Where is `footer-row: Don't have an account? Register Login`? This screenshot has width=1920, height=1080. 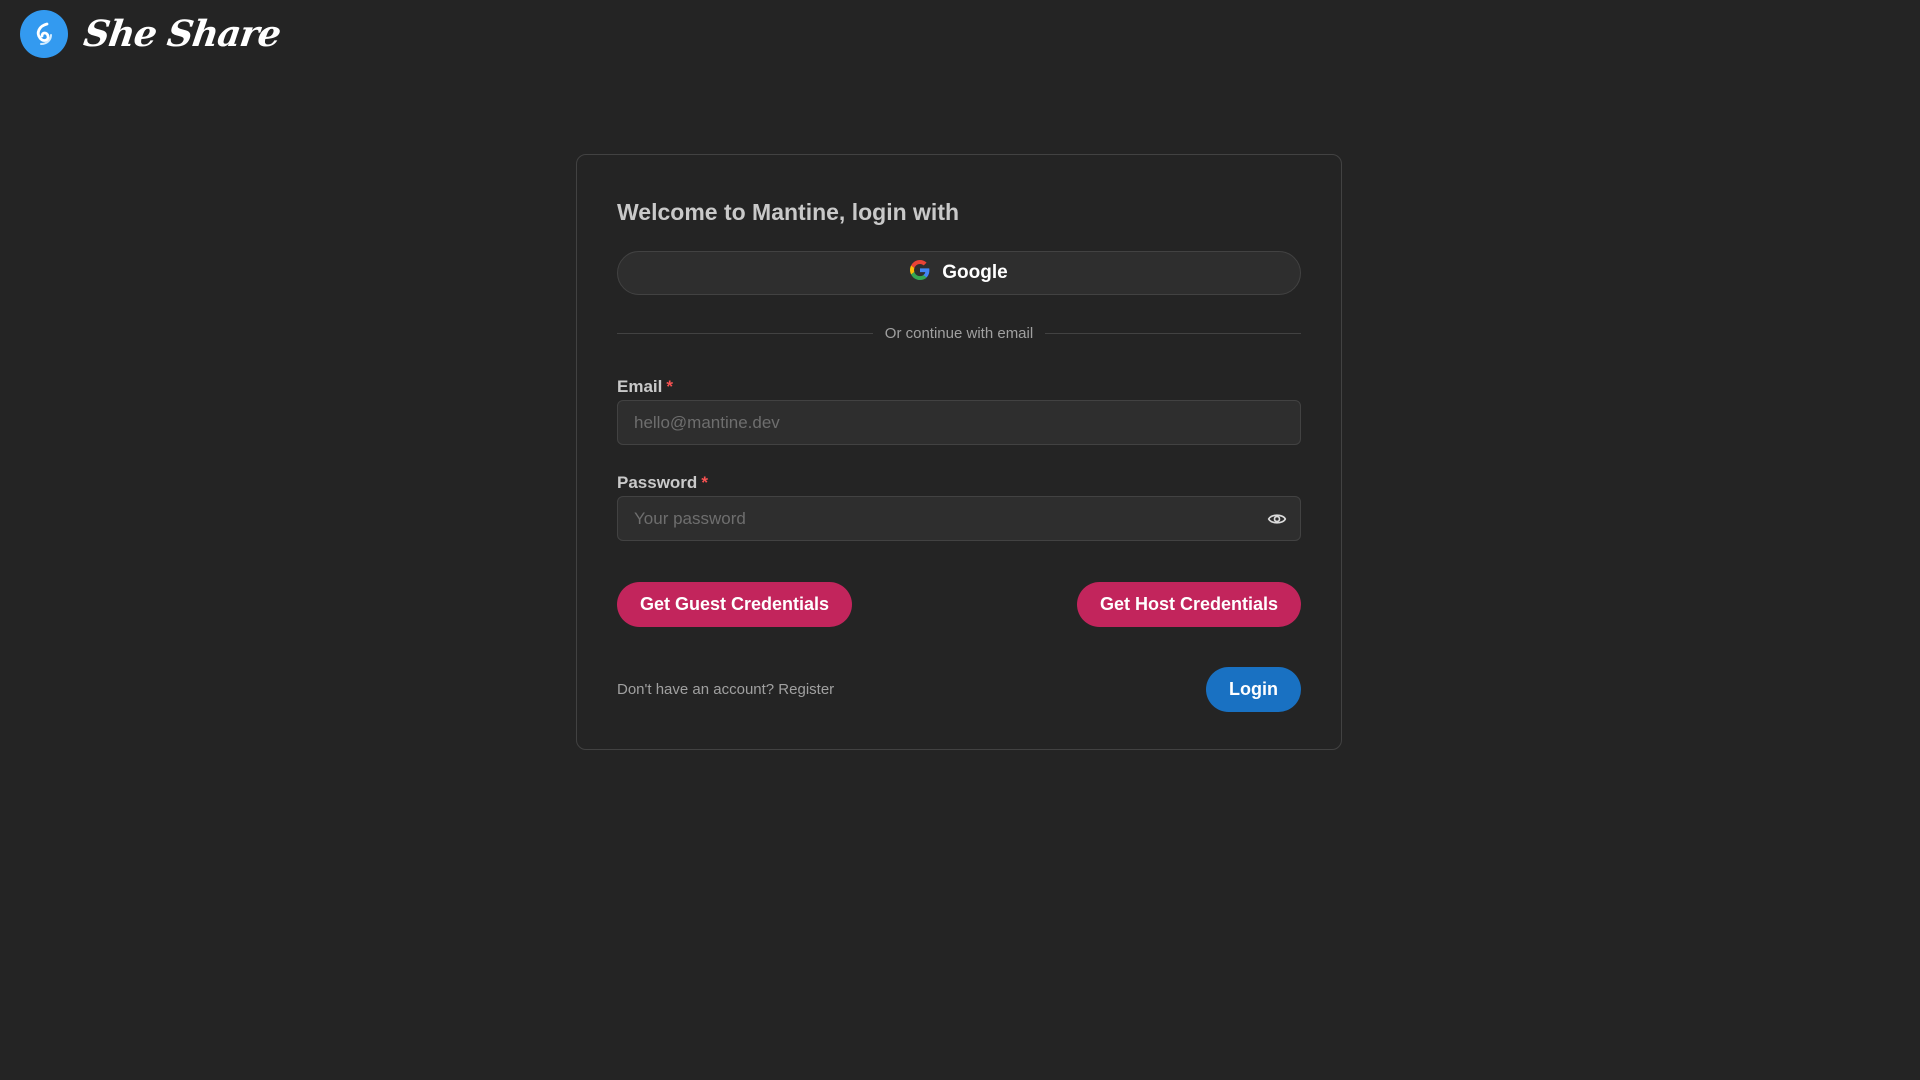
footer-row: Don't have an account? Register Login is located at coordinates (959, 689).